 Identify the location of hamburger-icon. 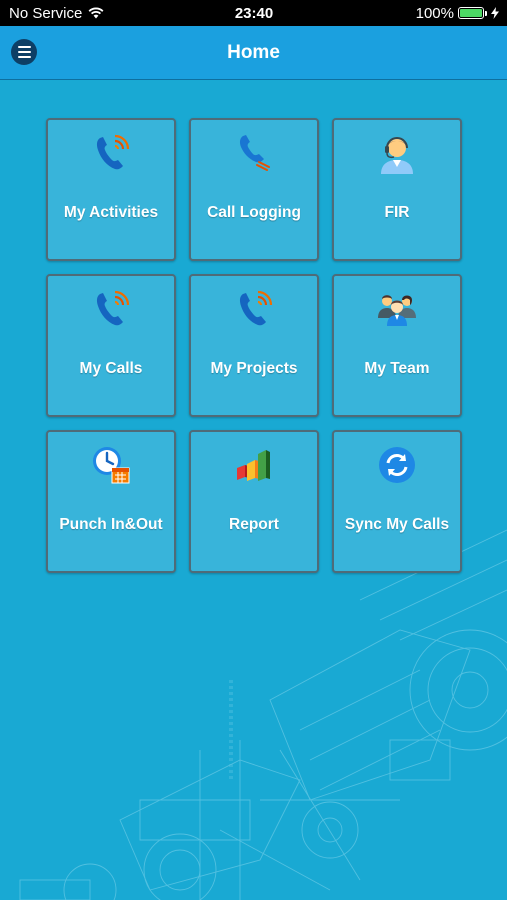
(24, 47).